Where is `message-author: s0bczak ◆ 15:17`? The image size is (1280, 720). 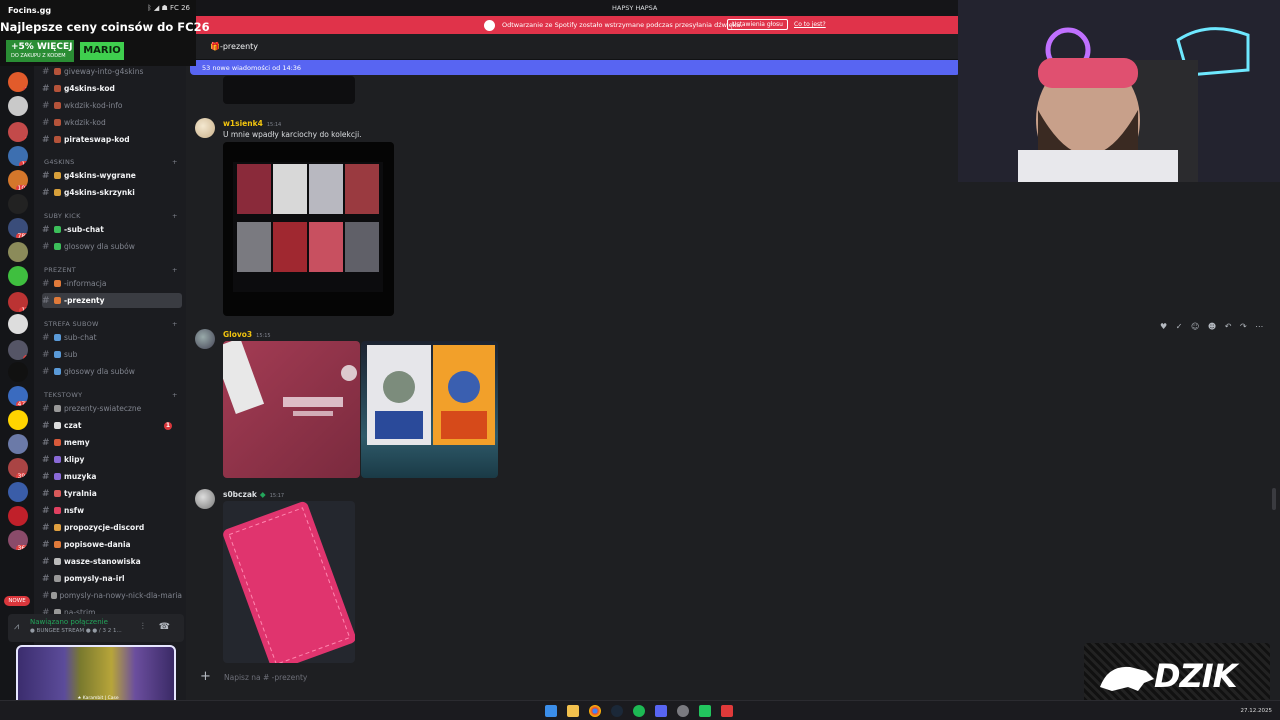 message-author: s0bczak ◆ 15:17 is located at coordinates (253, 494).